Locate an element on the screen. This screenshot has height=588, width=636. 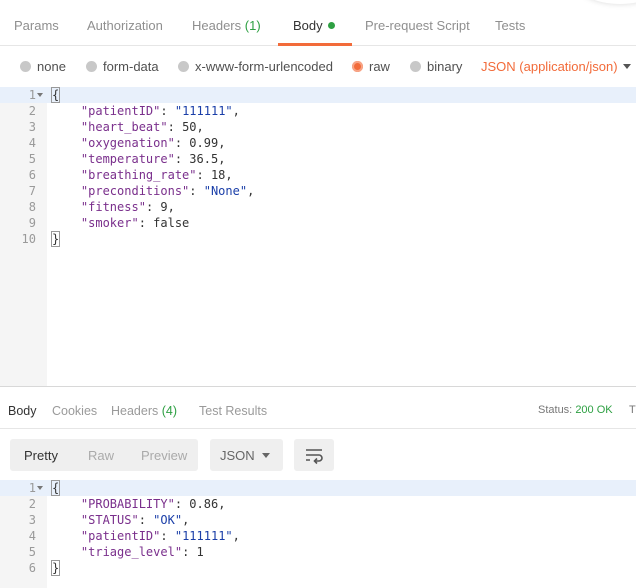
radio-raw: raw is located at coordinates (371, 66).